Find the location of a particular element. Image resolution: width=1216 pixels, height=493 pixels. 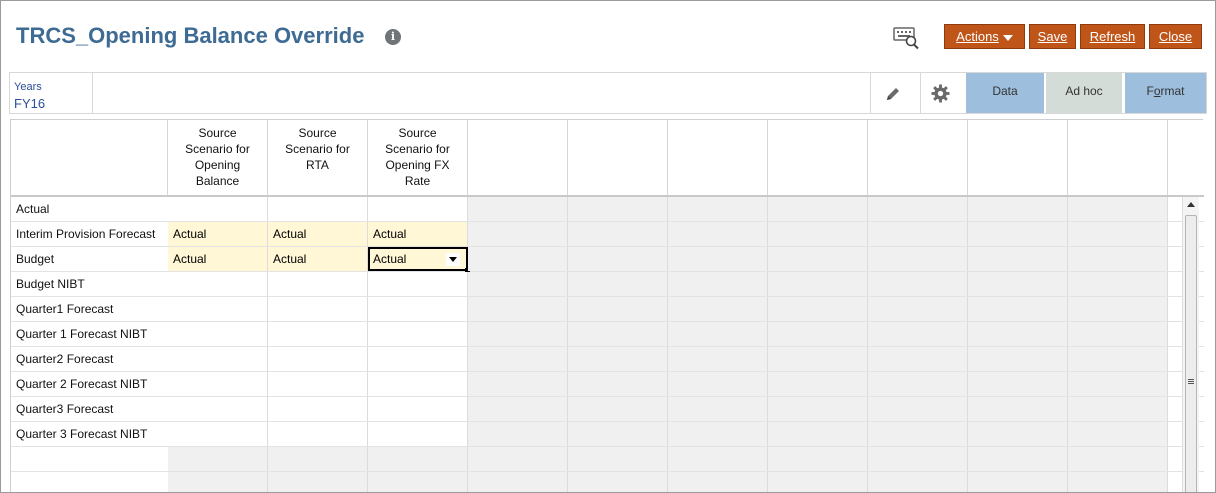

close-label: Close is located at coordinates (1175, 36).